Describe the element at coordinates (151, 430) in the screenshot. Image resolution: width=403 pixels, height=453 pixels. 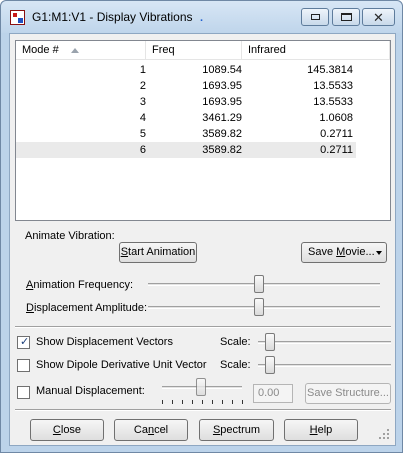
I see `cancel-button: Cancel` at that location.